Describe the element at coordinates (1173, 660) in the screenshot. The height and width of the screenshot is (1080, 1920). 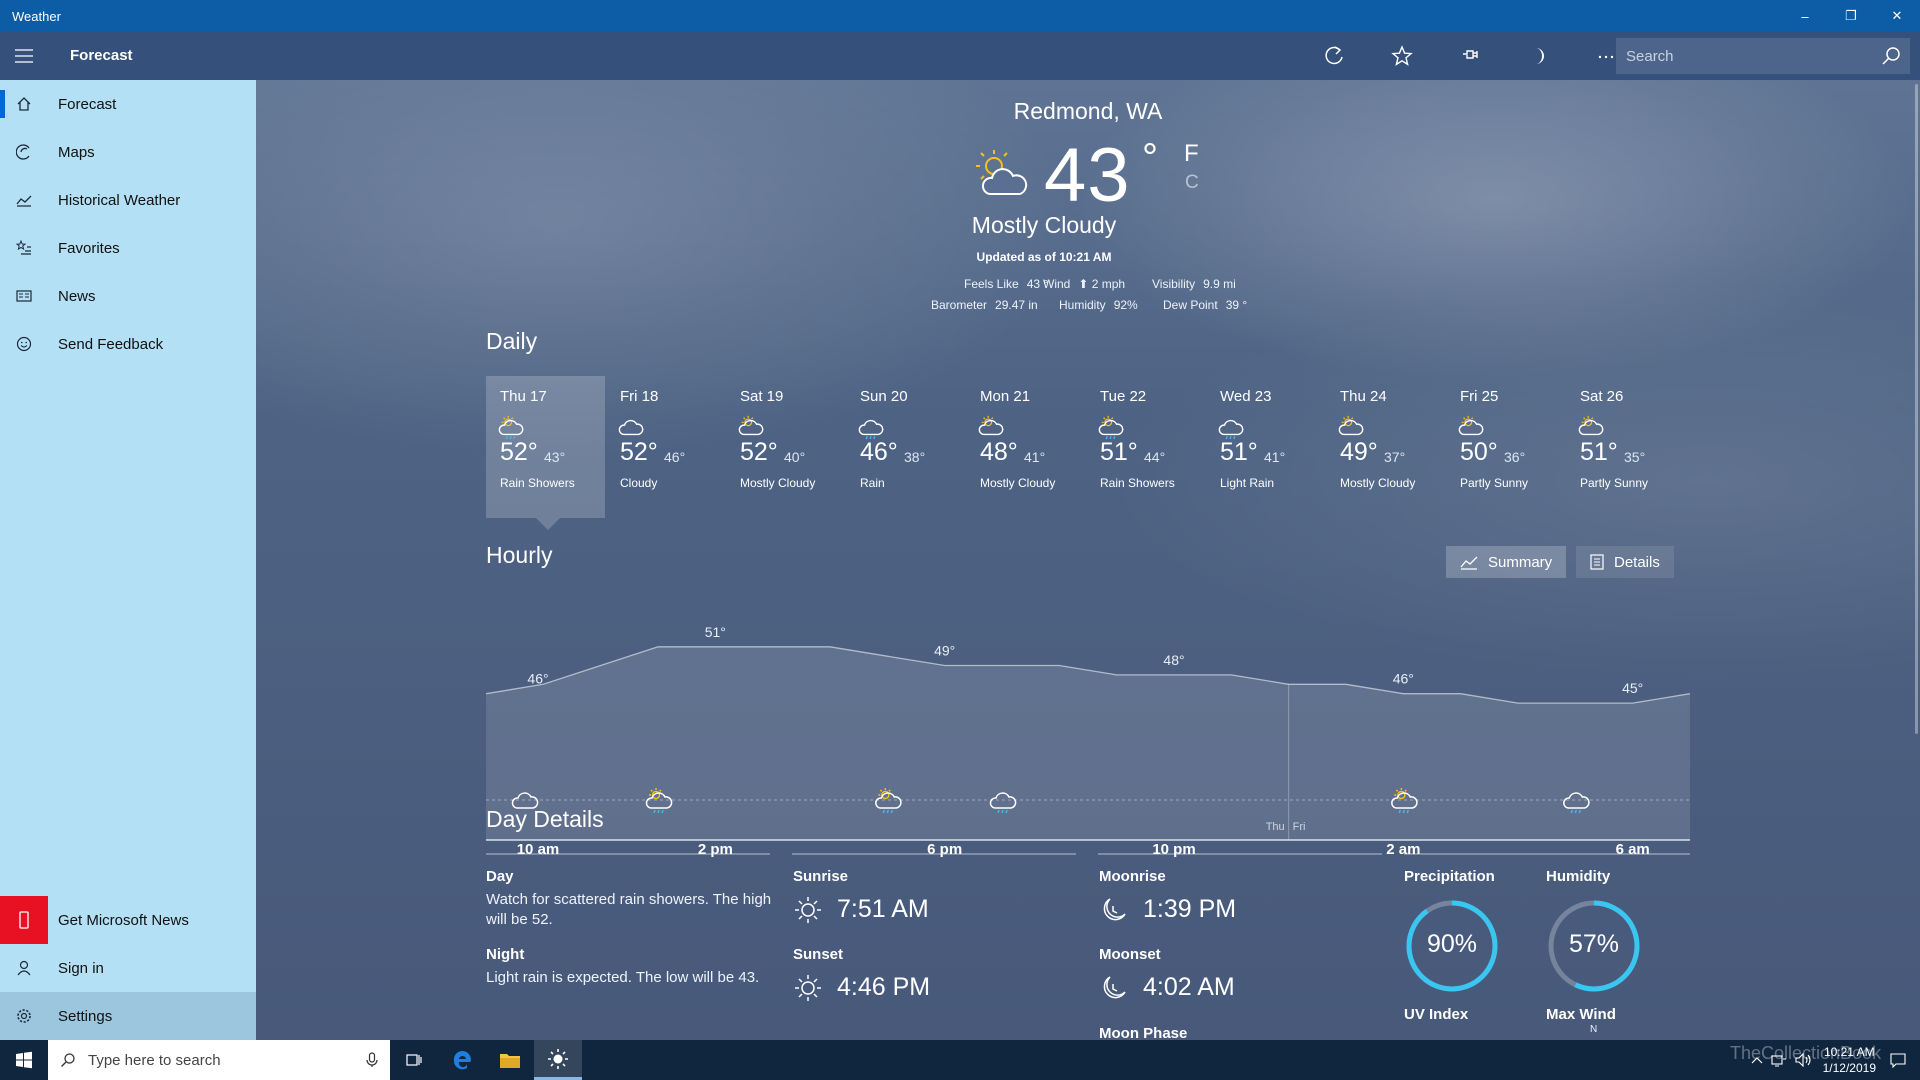
I see `hourly-temperature-label: 48°` at that location.